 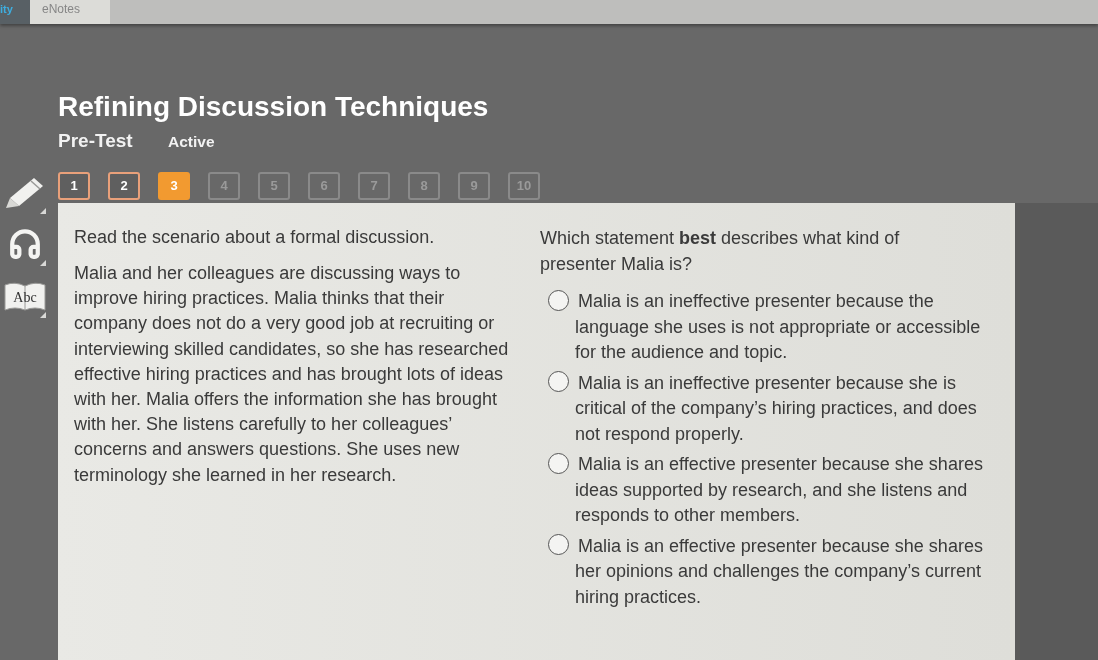 What do you see at coordinates (124, 186) in the screenshot?
I see `question-number-button: 2` at bounding box center [124, 186].